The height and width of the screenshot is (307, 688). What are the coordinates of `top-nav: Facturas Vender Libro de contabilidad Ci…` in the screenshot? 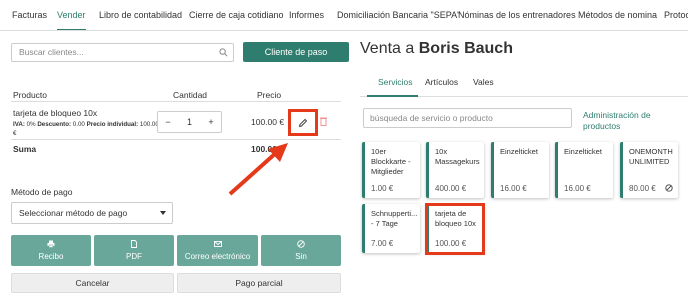 It's located at (344, 15).